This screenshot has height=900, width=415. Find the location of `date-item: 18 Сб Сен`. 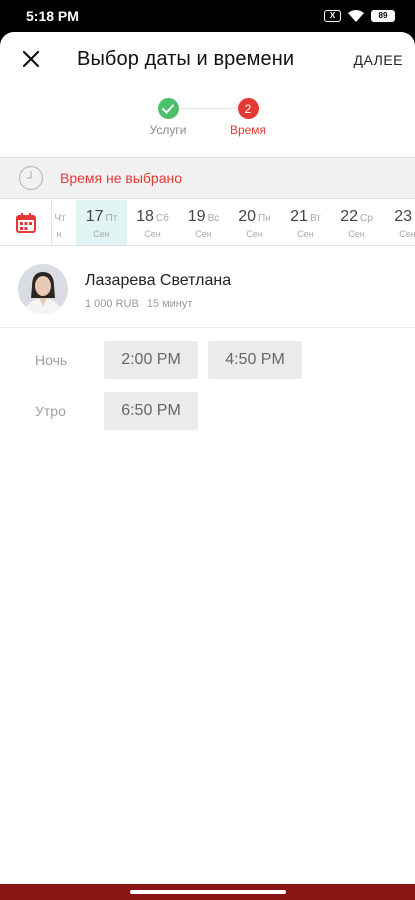

date-item: 18 Сб Сен is located at coordinates (152, 222).